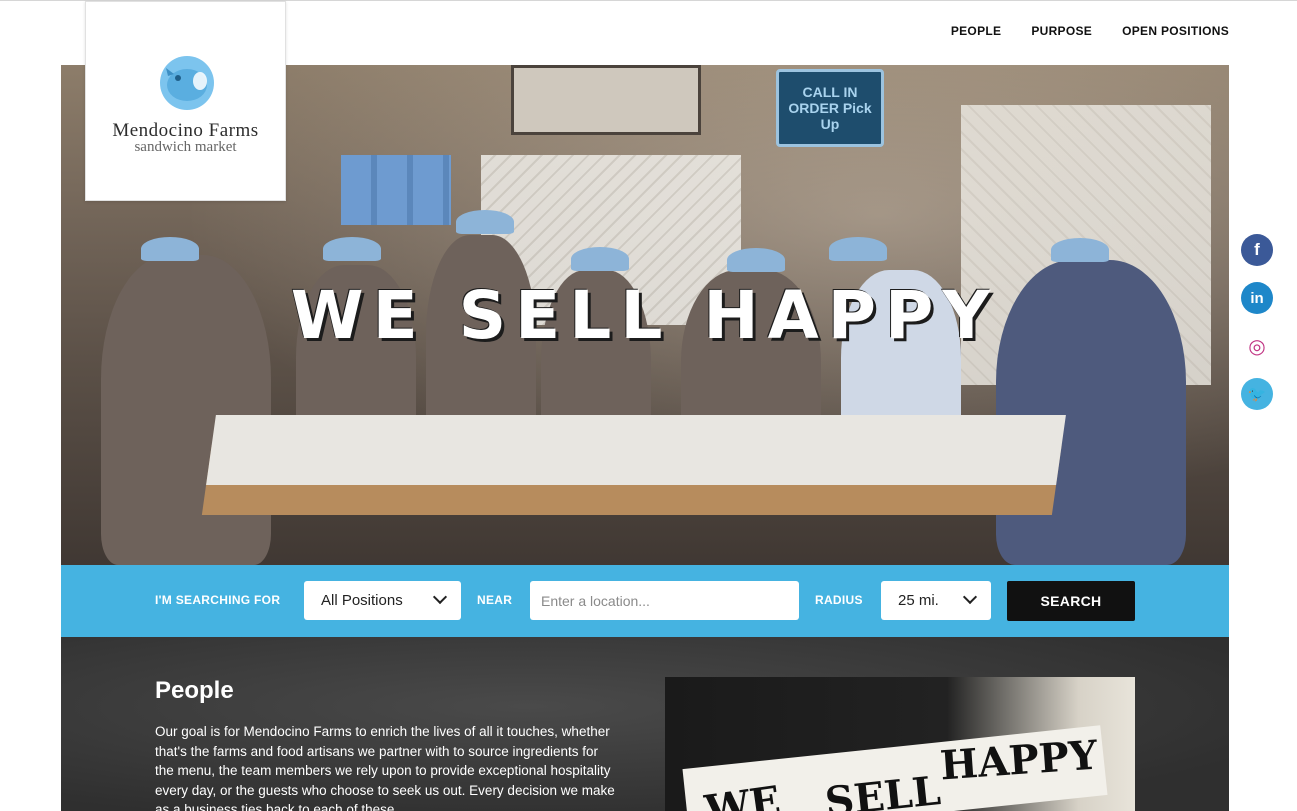 Image resolution: width=1297 pixels, height=811 pixels. What do you see at coordinates (839, 600) in the screenshot?
I see `radius-label: RADIUS` at bounding box center [839, 600].